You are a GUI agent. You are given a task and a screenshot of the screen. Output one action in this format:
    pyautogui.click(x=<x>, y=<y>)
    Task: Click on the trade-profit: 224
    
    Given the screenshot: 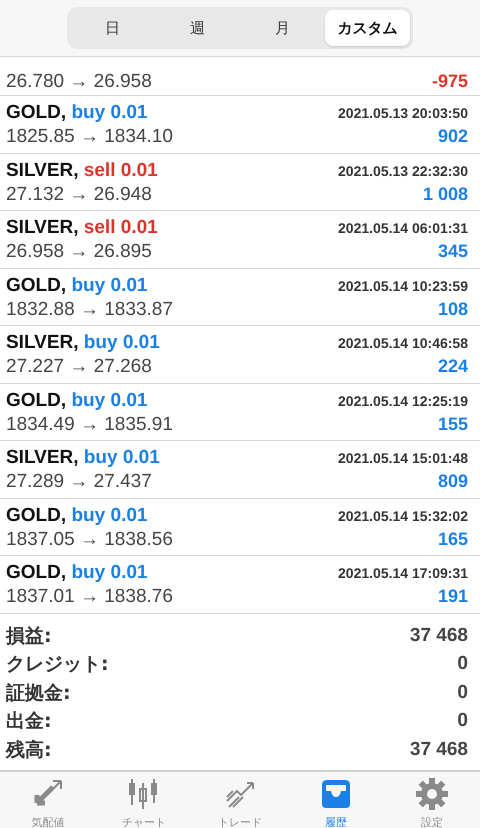 What is the action you would take?
    pyautogui.click(x=453, y=367)
    